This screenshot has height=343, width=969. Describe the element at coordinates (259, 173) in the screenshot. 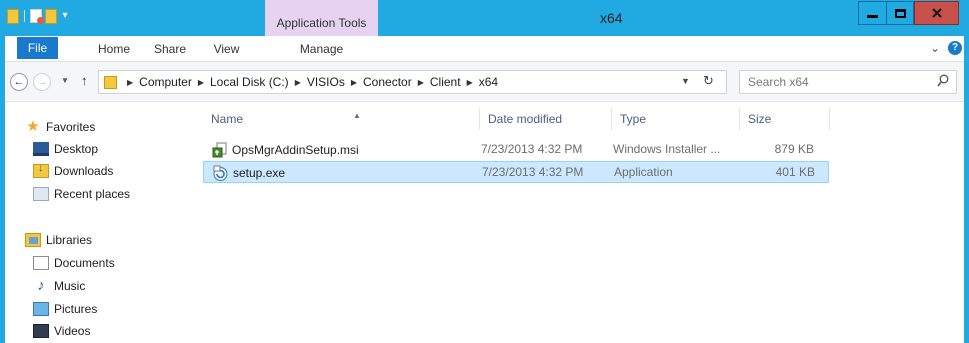

I see `file-name: setup.exe` at that location.